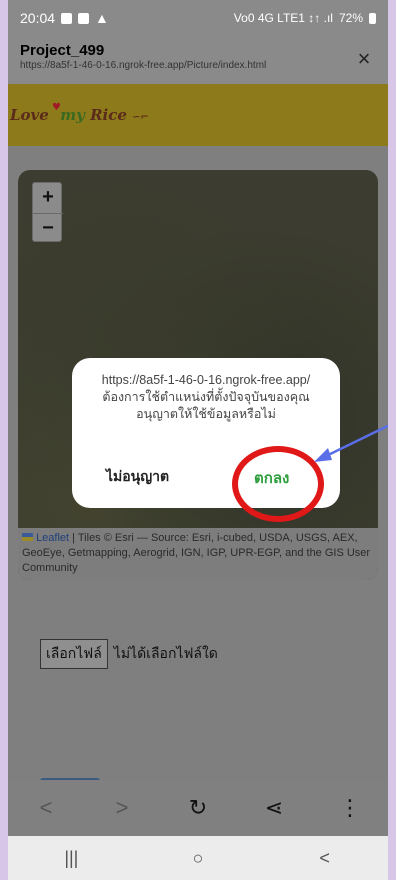 The width and height of the screenshot is (396, 880). I want to click on logo-word-love: Love, so click(29, 115).